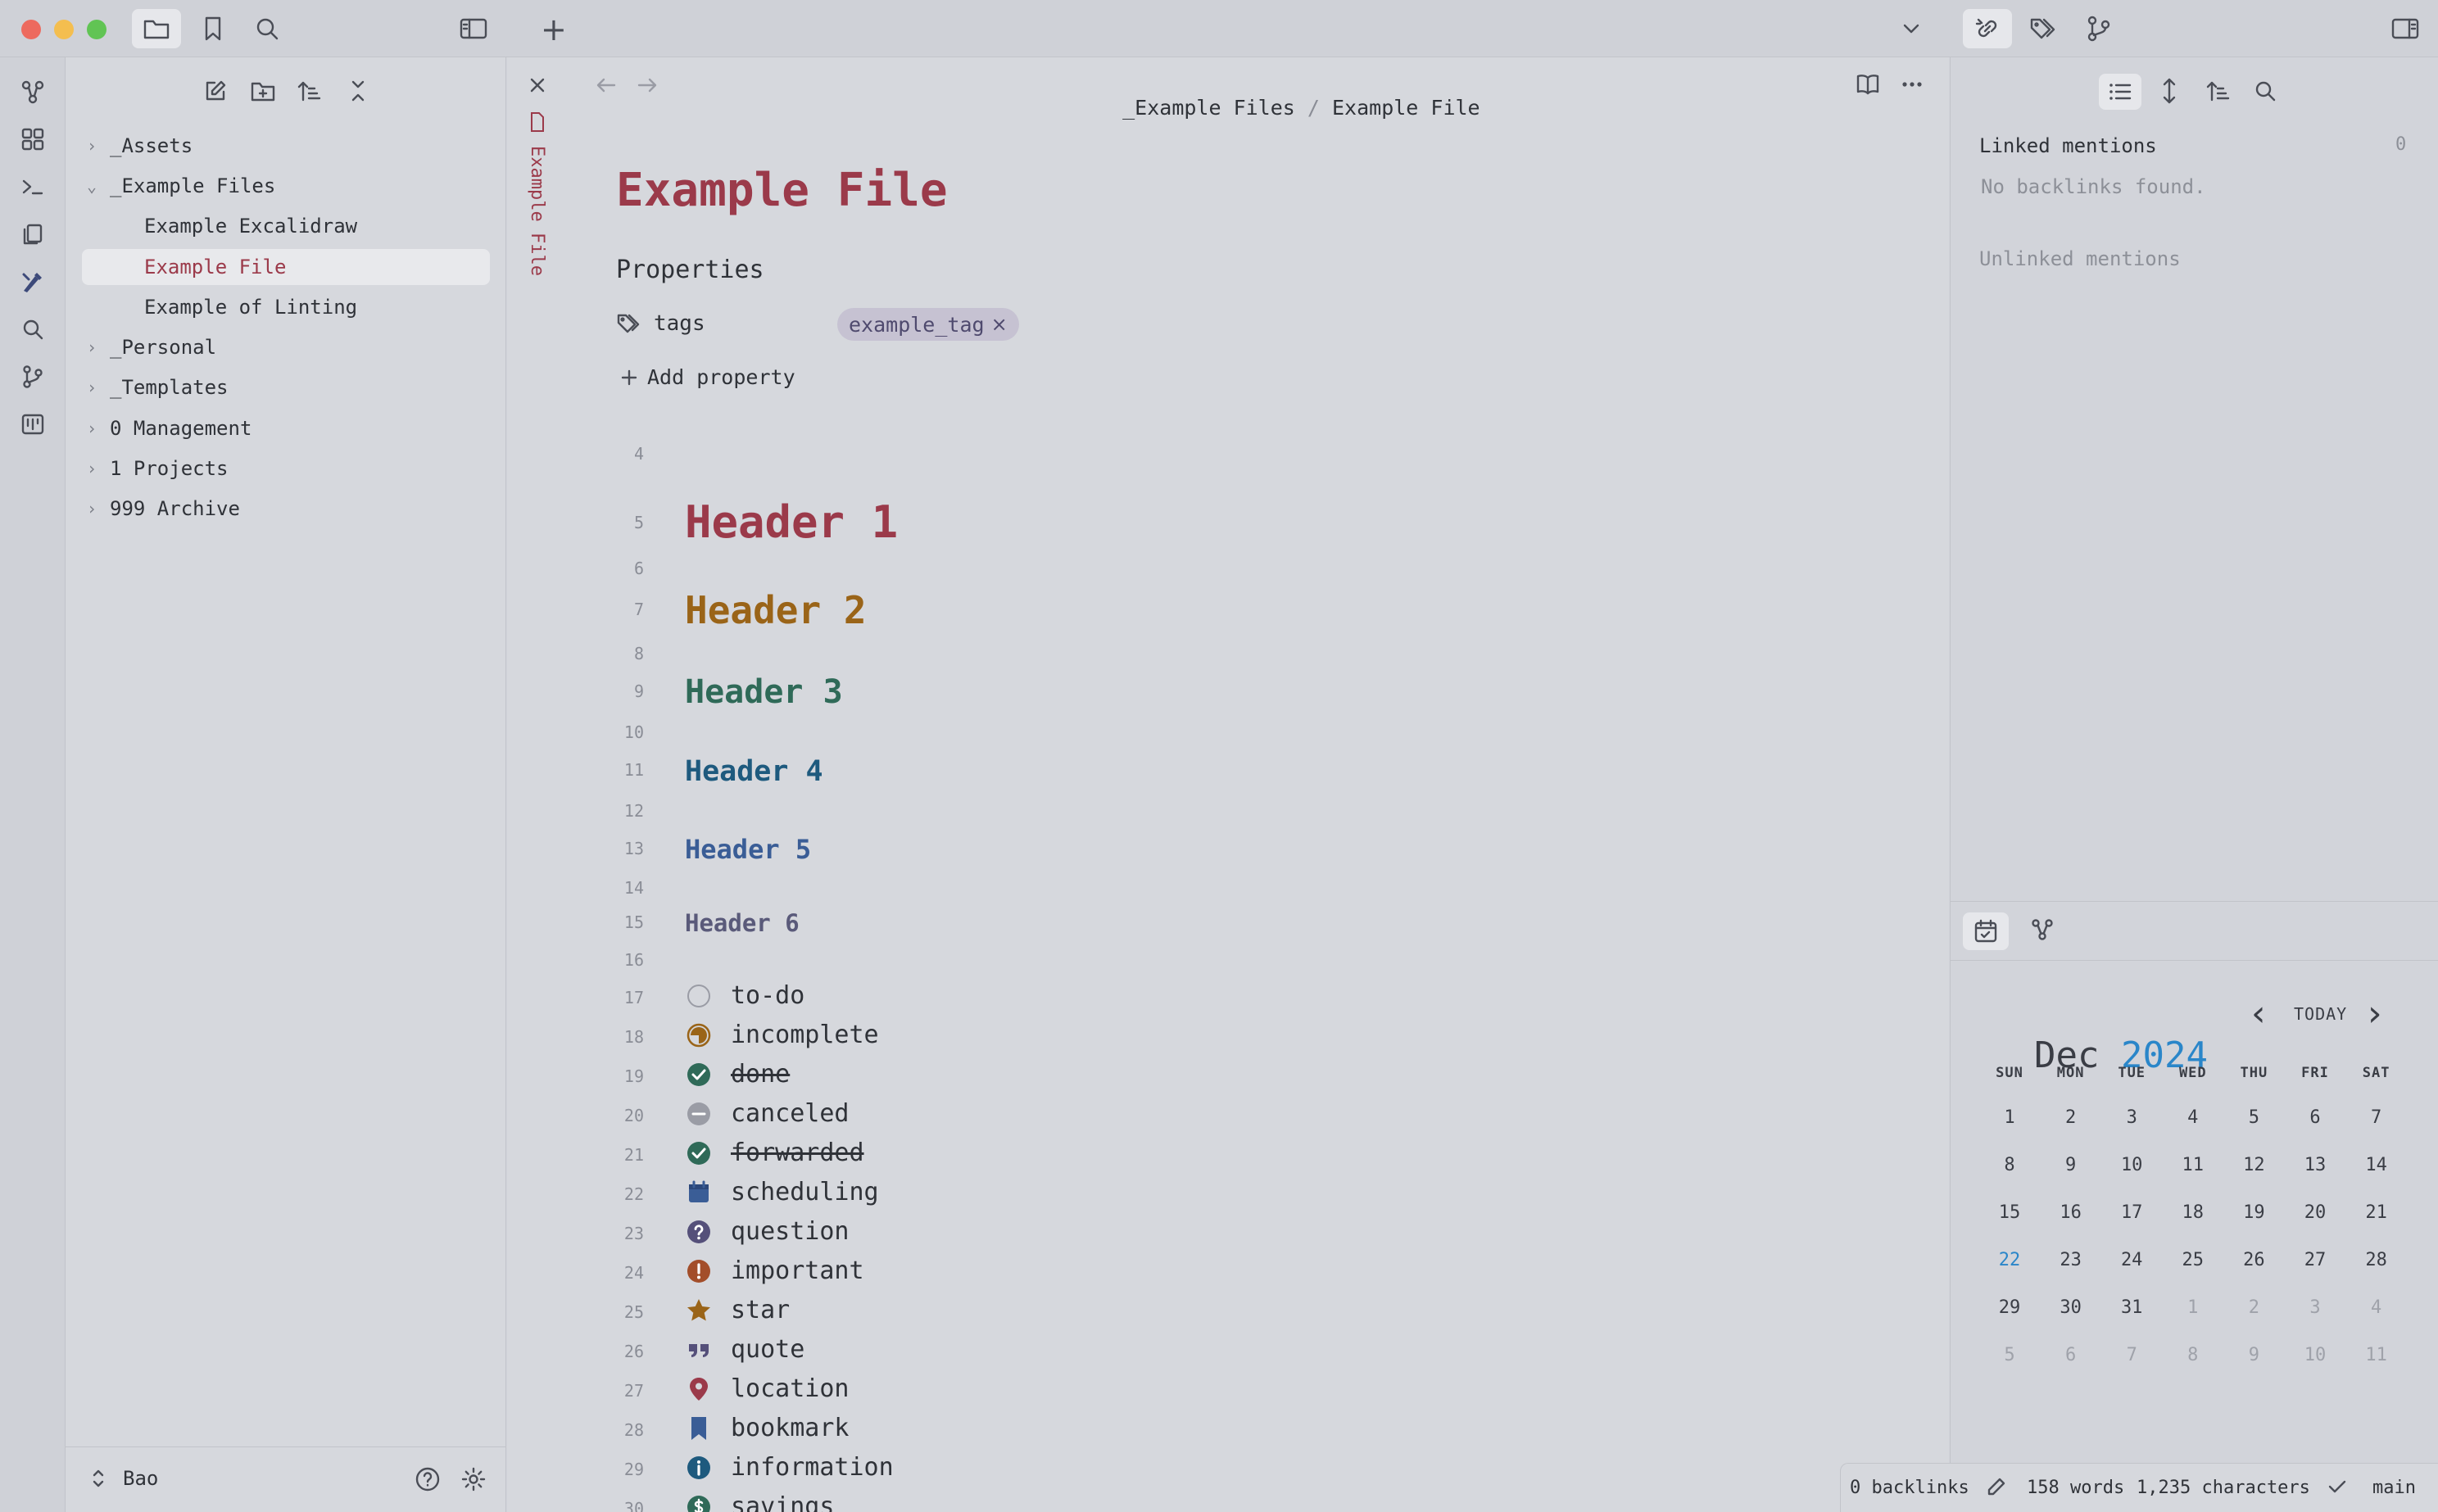 The height and width of the screenshot is (1512, 2438). What do you see at coordinates (744, 1350) in the screenshot?
I see `task-item: quote` at bounding box center [744, 1350].